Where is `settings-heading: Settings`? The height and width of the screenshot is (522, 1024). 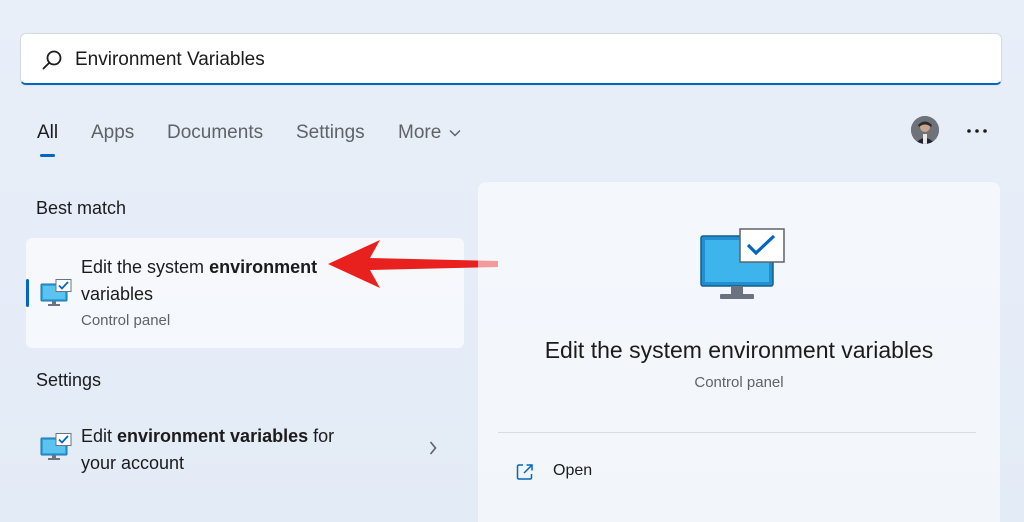 settings-heading: Settings is located at coordinates (69, 380).